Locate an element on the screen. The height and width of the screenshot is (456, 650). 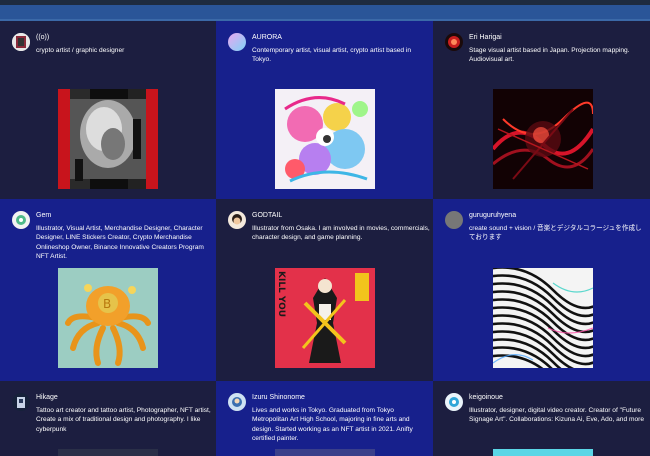
artist-card: ((o)) crypto artist / graphic designer is located at coordinates (108, 110).